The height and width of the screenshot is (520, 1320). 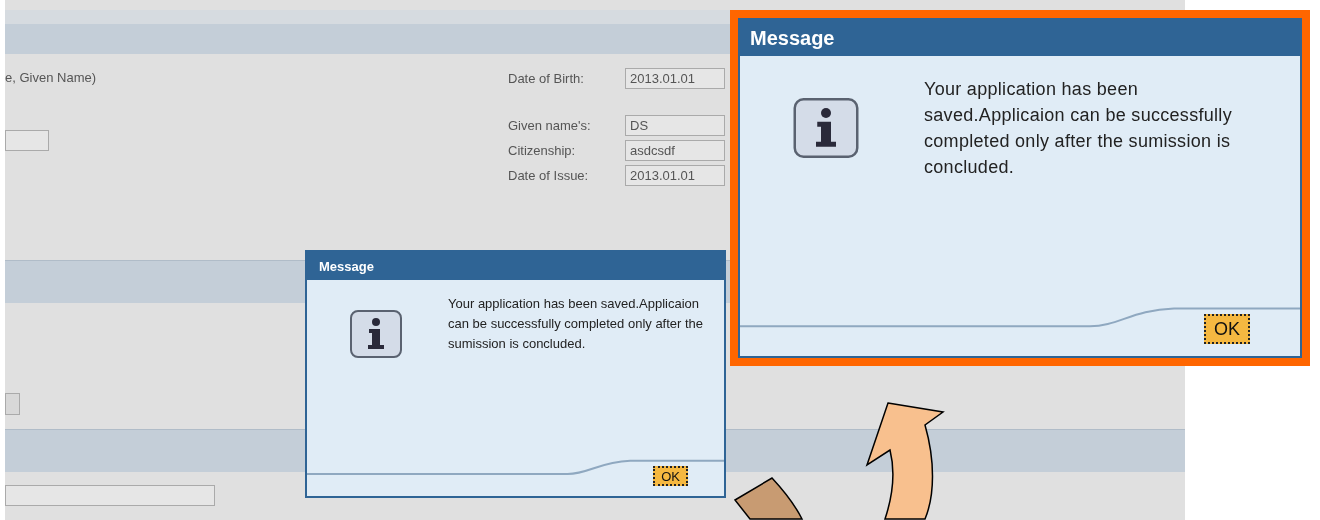 I want to click on field-label: Date of Issue:, so click(x=549, y=175).